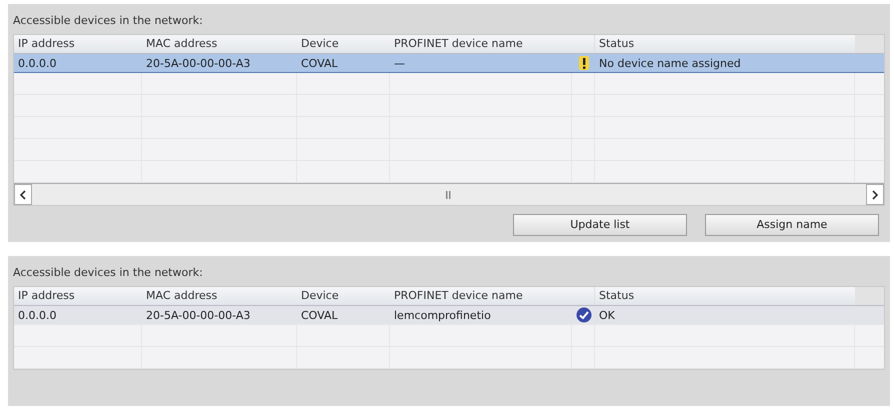  I want to click on table-cell-text: No device name assigned, so click(670, 64).